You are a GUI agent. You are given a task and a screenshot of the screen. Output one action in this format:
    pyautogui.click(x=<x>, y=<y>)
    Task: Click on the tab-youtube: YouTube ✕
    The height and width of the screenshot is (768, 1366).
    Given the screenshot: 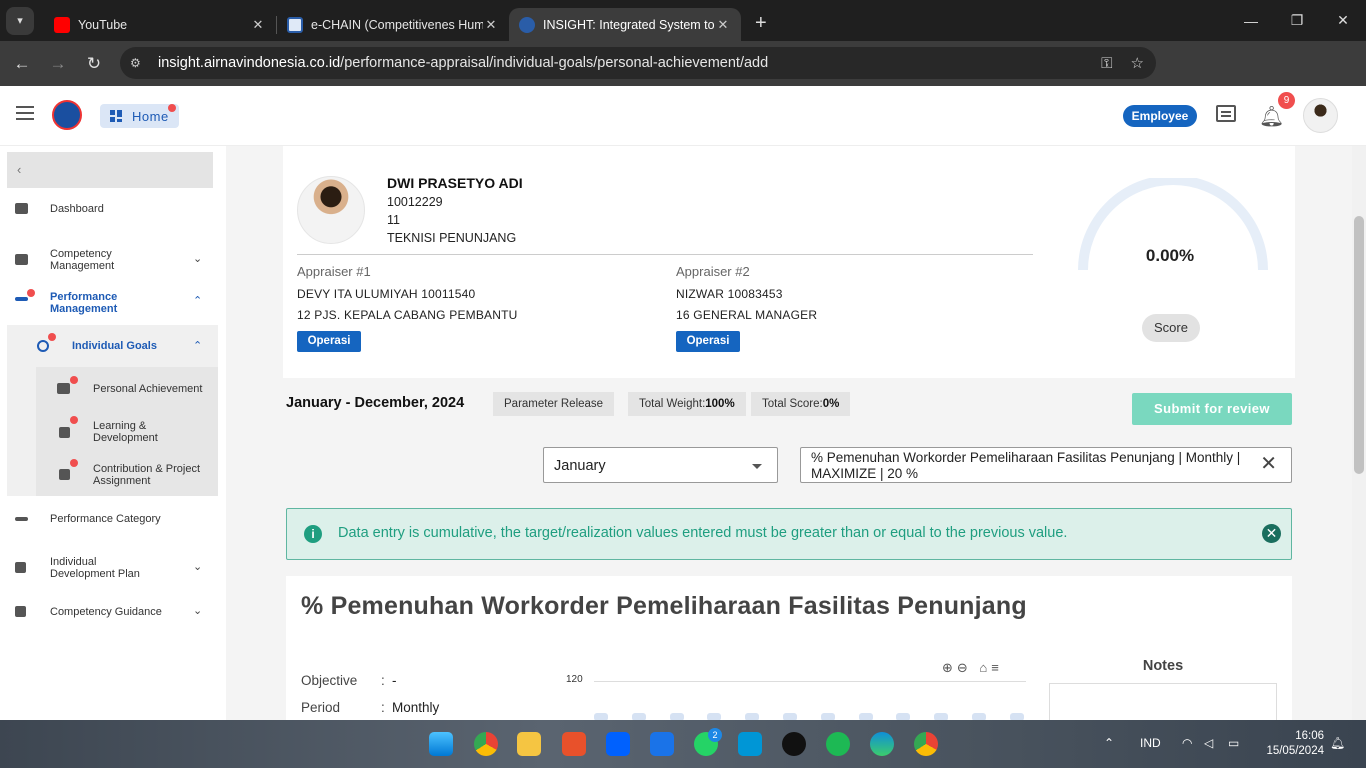 What is the action you would take?
    pyautogui.click(x=160, y=24)
    